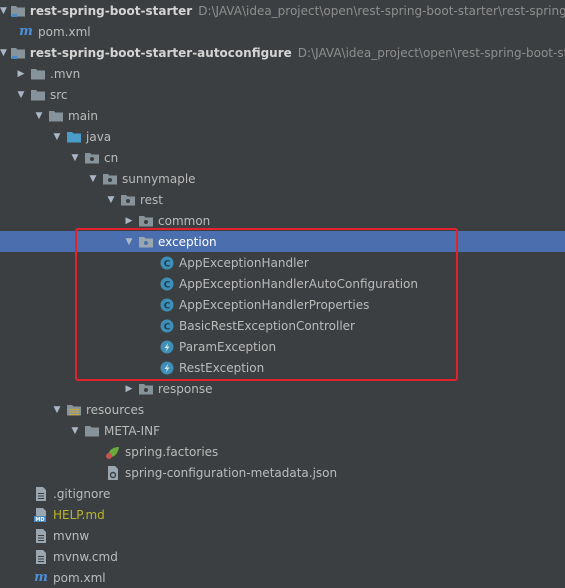 The width and height of the screenshot is (565, 588). Describe the element at coordinates (282, 157) in the screenshot. I see `tree-node-cn: ▼ cn` at that location.